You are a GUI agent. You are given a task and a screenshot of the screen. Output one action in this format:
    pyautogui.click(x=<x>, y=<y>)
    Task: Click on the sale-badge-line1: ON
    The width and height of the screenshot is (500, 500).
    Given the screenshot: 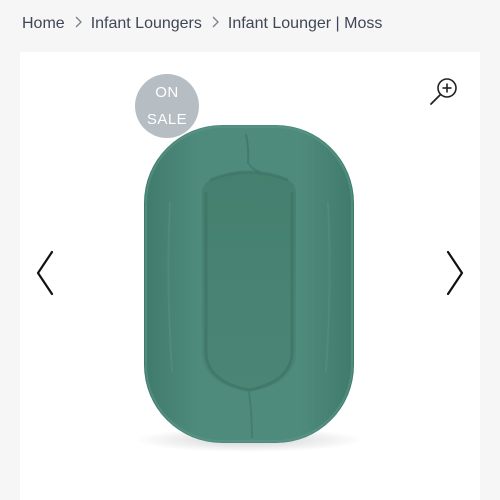 What is the action you would take?
    pyautogui.click(x=167, y=92)
    